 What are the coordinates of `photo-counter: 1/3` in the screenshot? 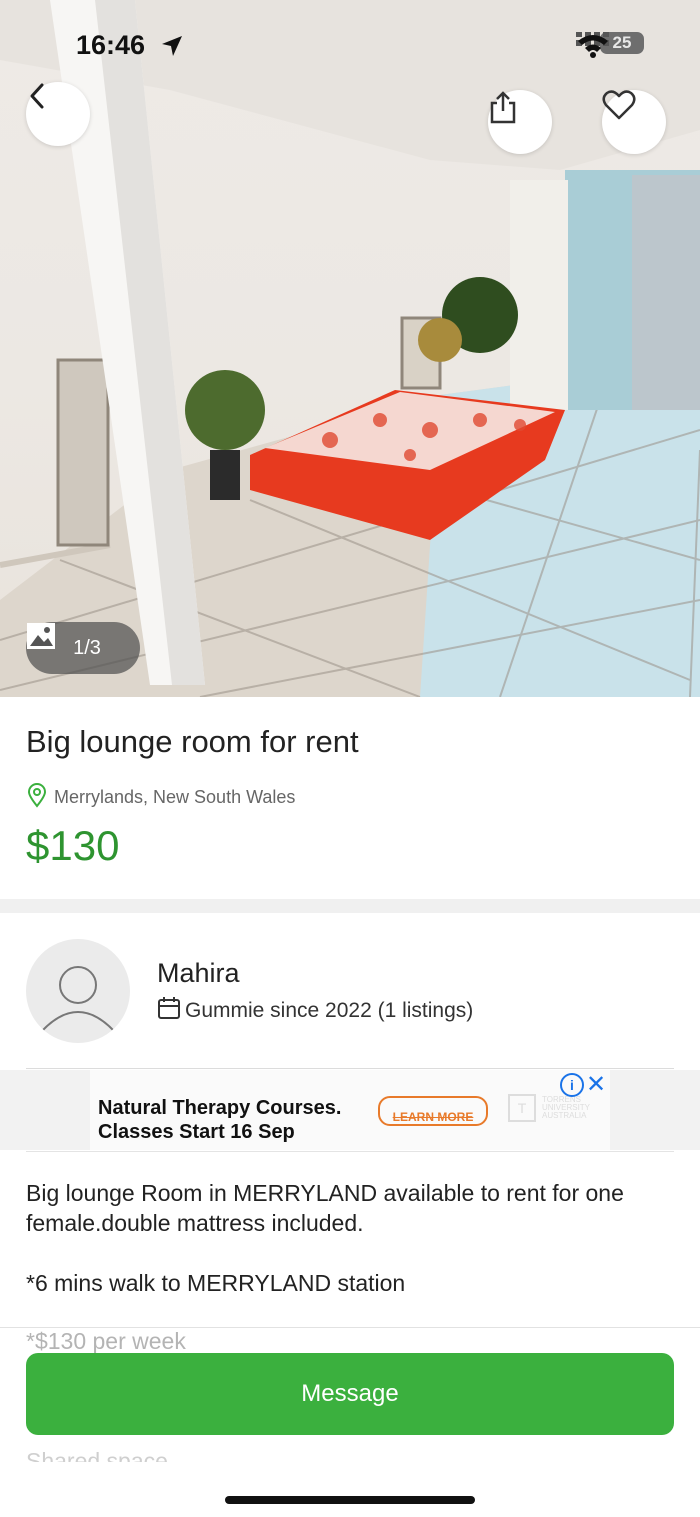 It's located at (83, 648).